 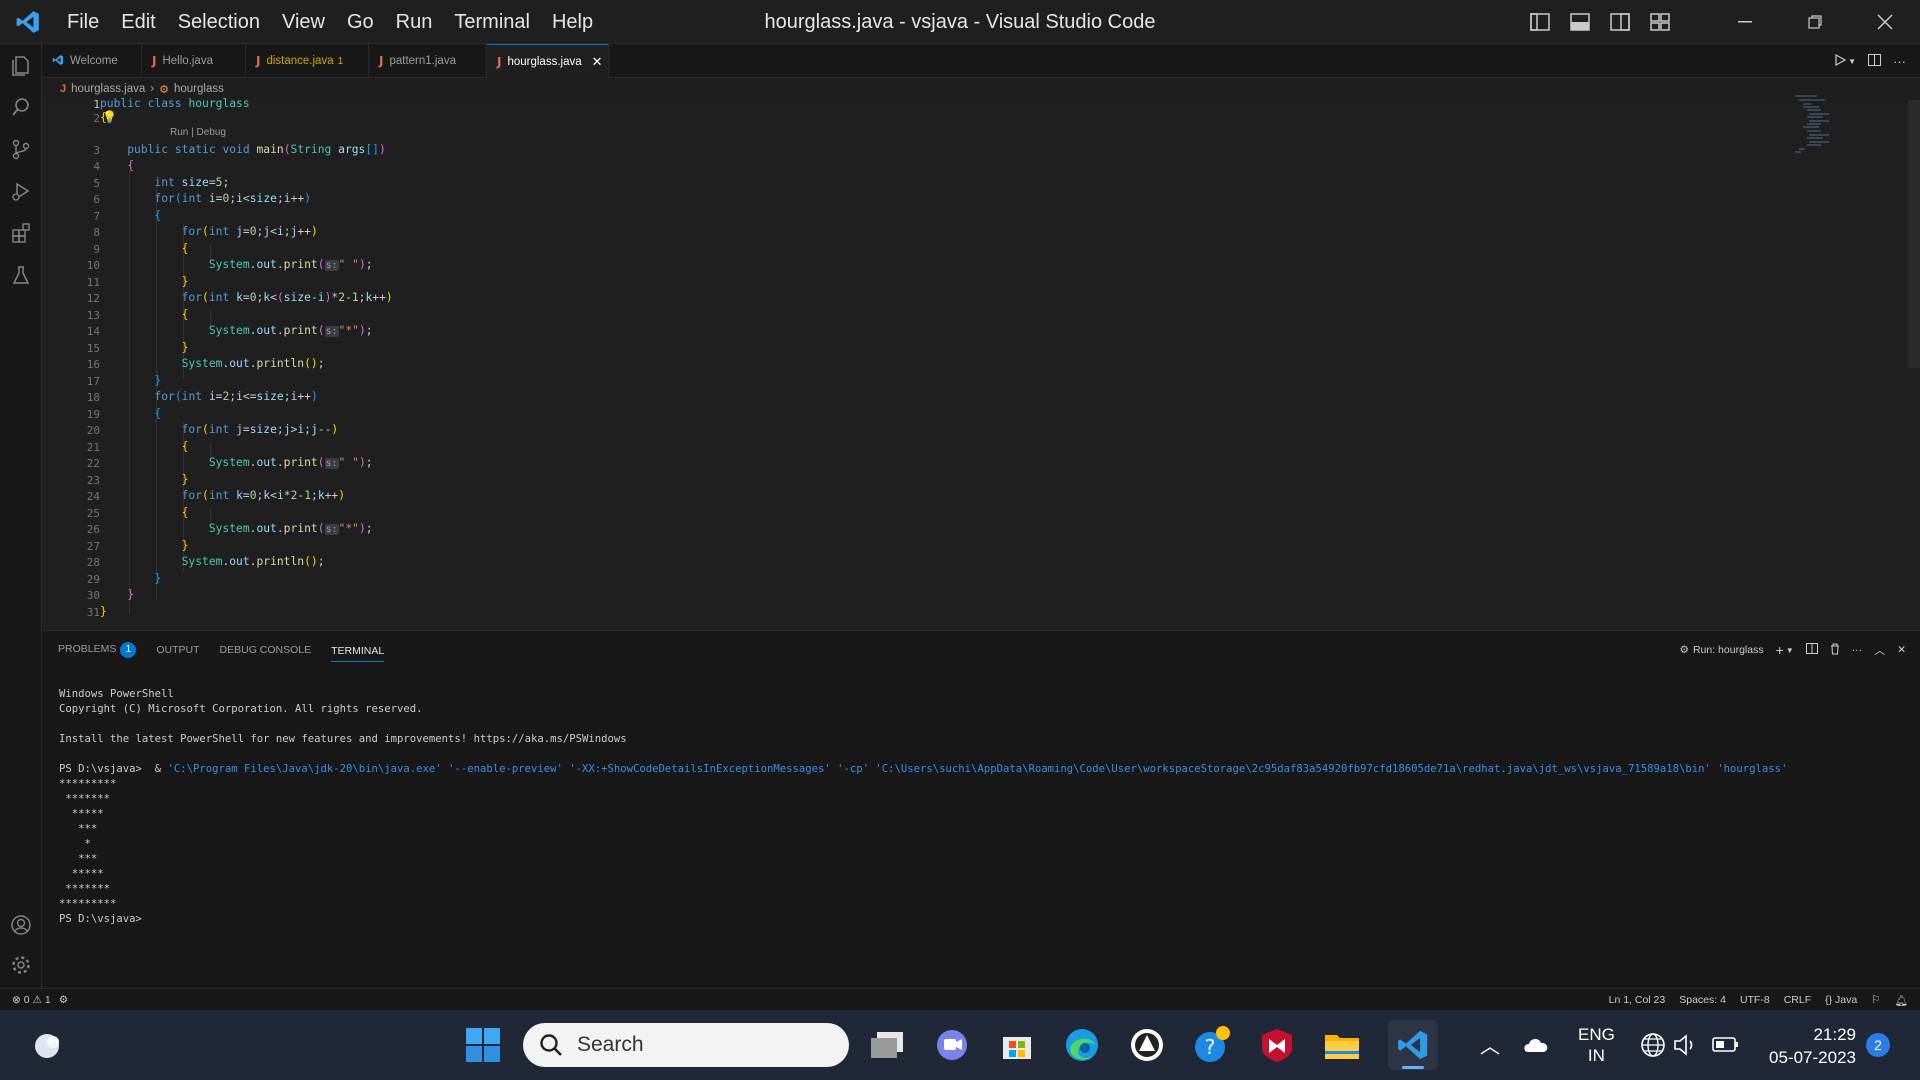 I want to click on task-view-icon, so click(x=887, y=1045).